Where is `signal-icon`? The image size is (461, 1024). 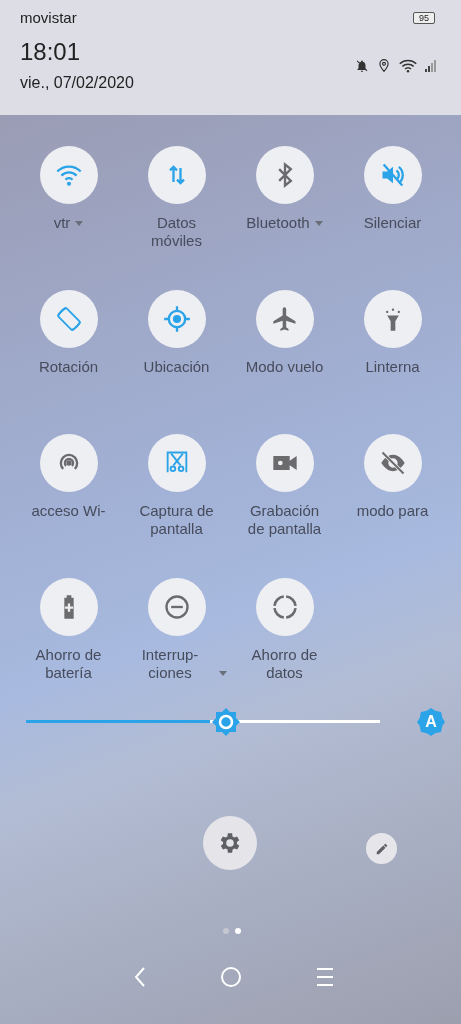
signal-icon is located at coordinates (431, 65).